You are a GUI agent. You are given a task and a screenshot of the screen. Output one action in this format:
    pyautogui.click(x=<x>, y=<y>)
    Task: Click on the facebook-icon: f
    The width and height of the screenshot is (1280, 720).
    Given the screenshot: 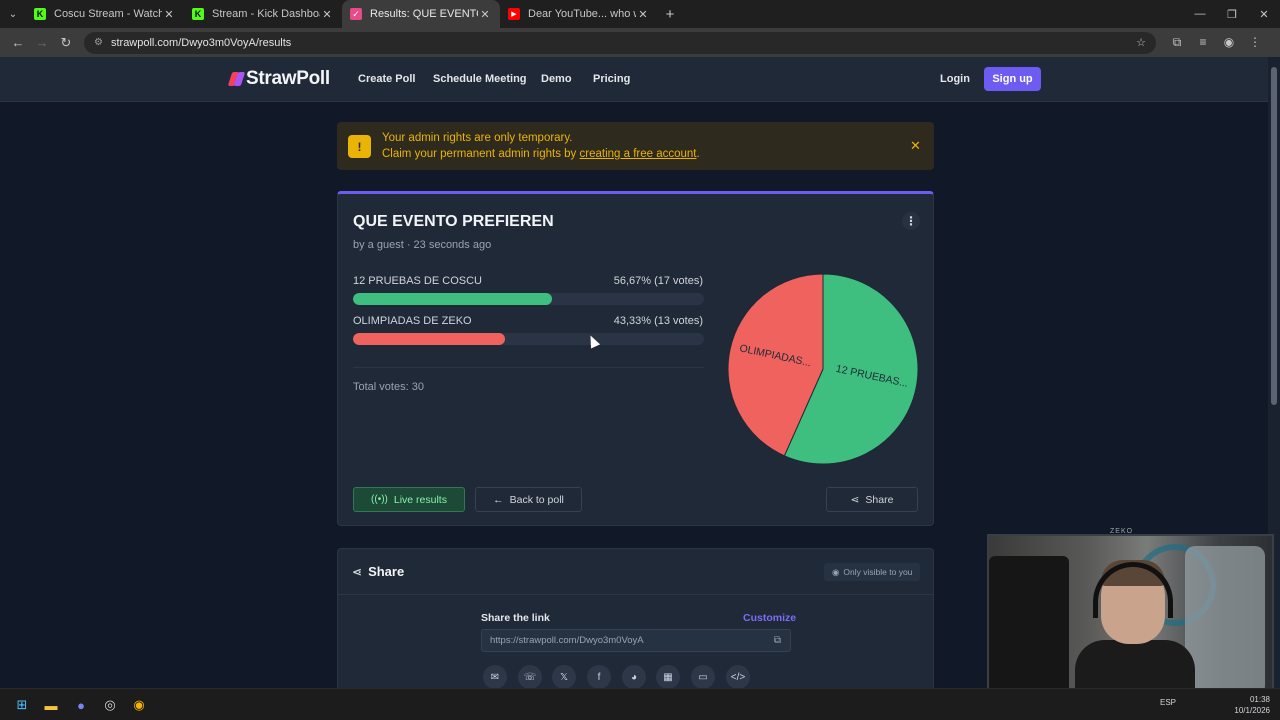 What is the action you would take?
    pyautogui.click(x=599, y=677)
    